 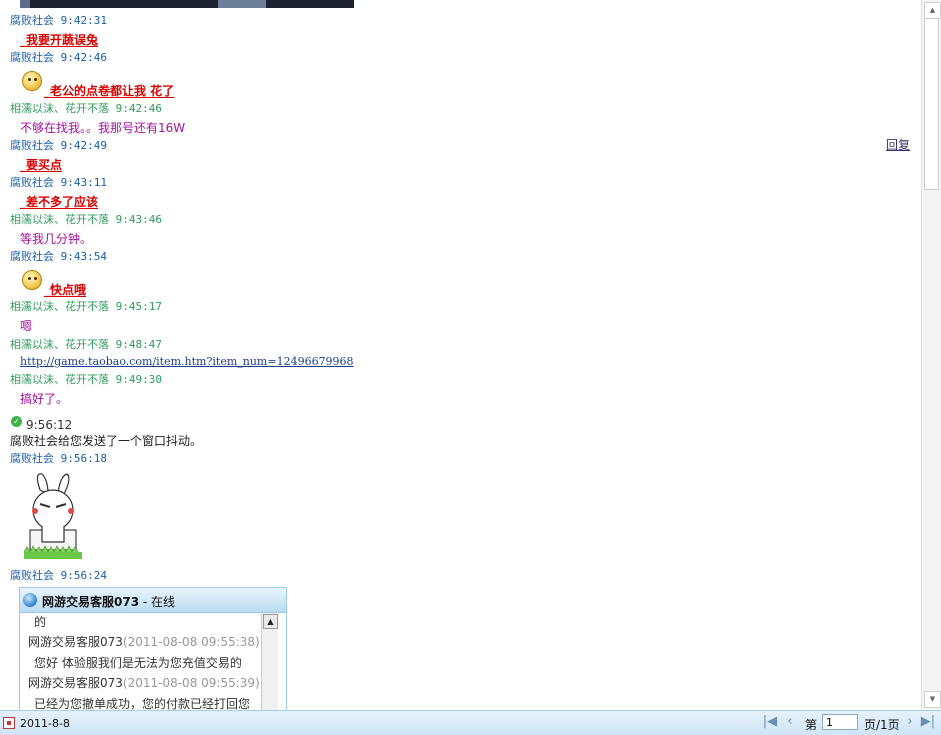 I want to click on cs-line: 的, so click(x=40, y=622).